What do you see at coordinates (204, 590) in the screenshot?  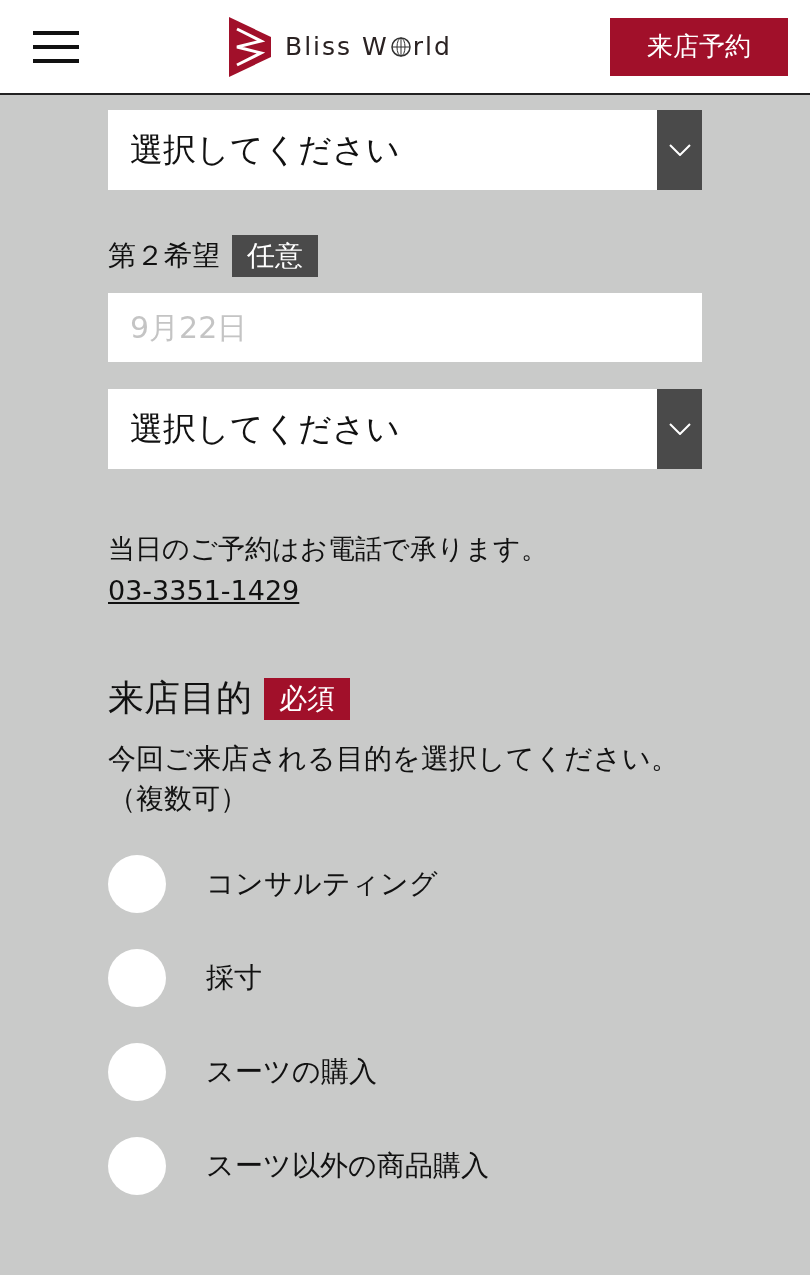 I see `phone-link: 03-3351-1429` at bounding box center [204, 590].